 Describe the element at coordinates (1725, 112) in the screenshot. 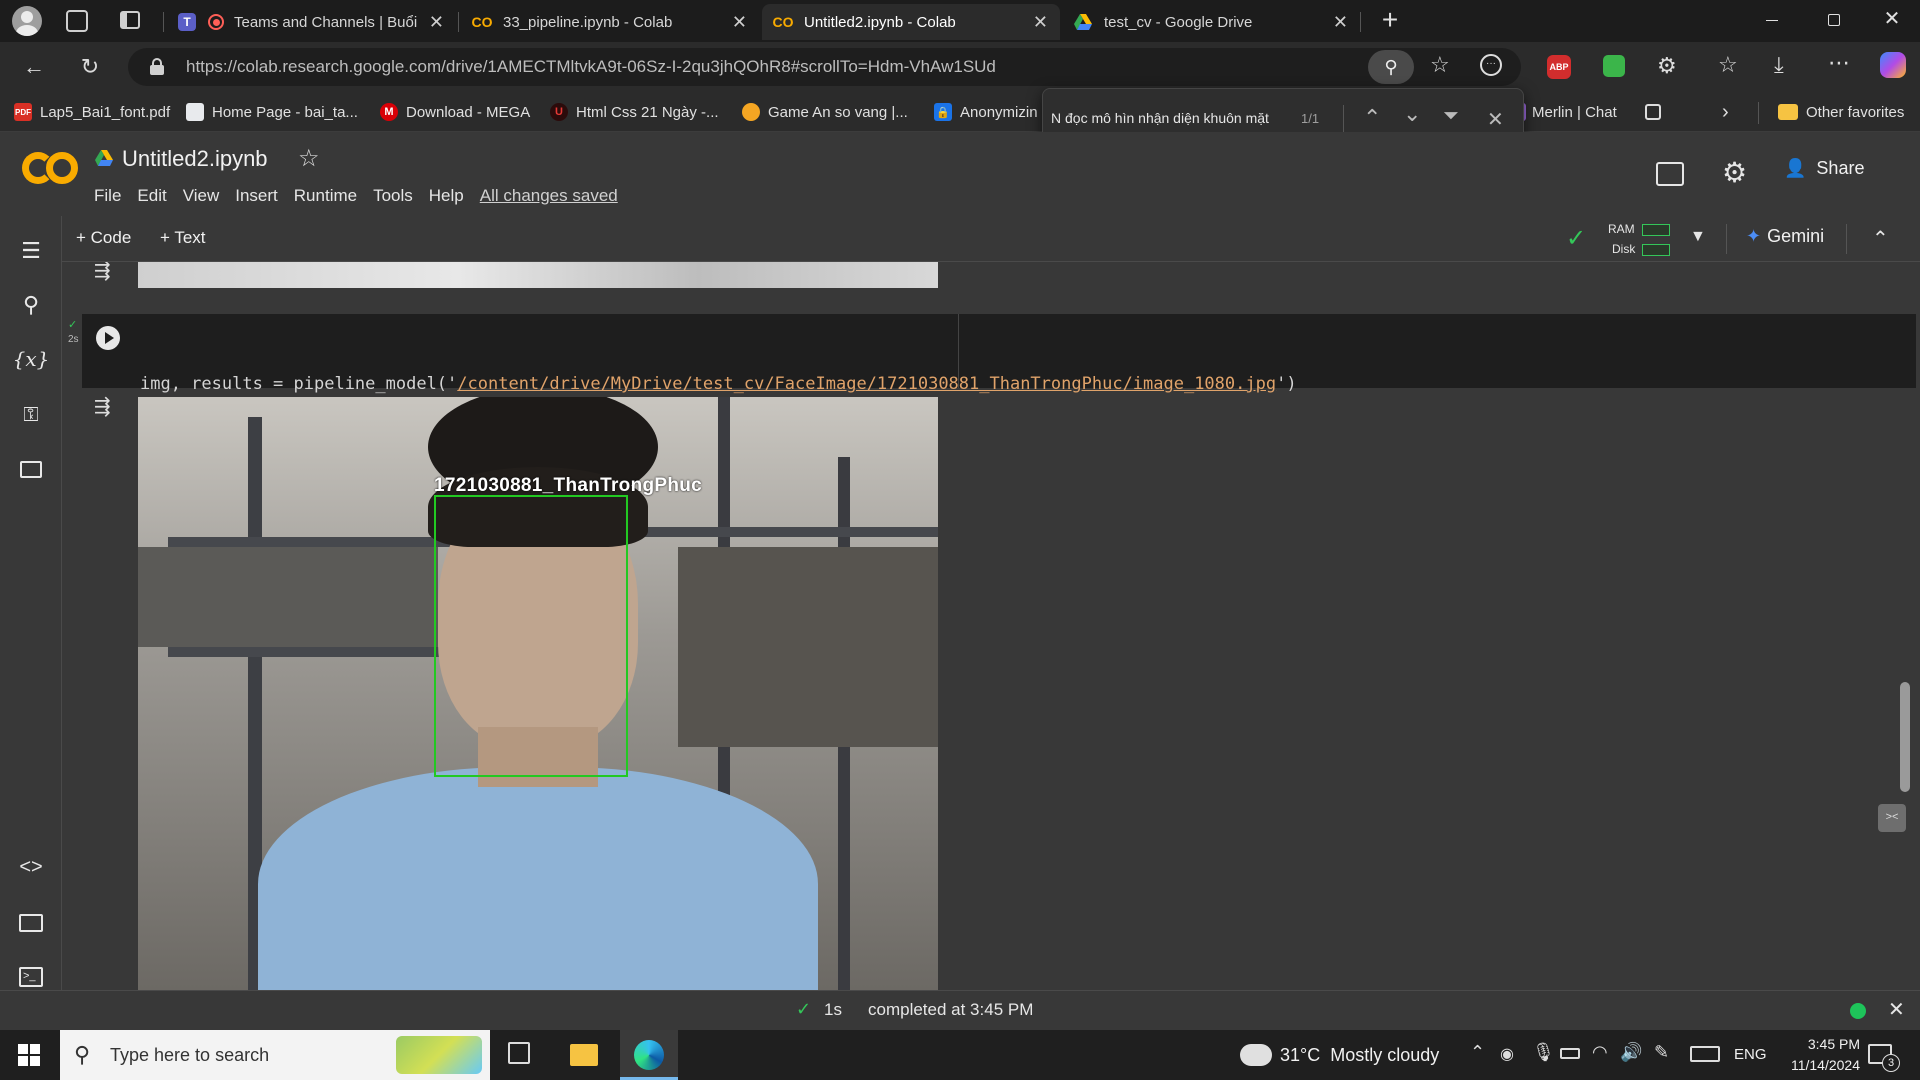

I see `bookmarks-overflow-icon: ›` at that location.